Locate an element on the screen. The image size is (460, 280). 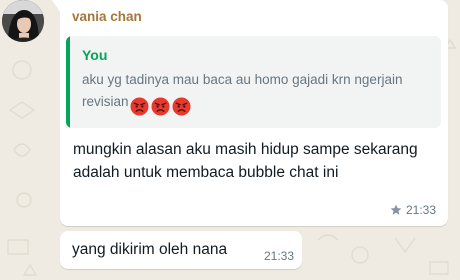
quote-accent-bar is located at coordinates (68, 82).